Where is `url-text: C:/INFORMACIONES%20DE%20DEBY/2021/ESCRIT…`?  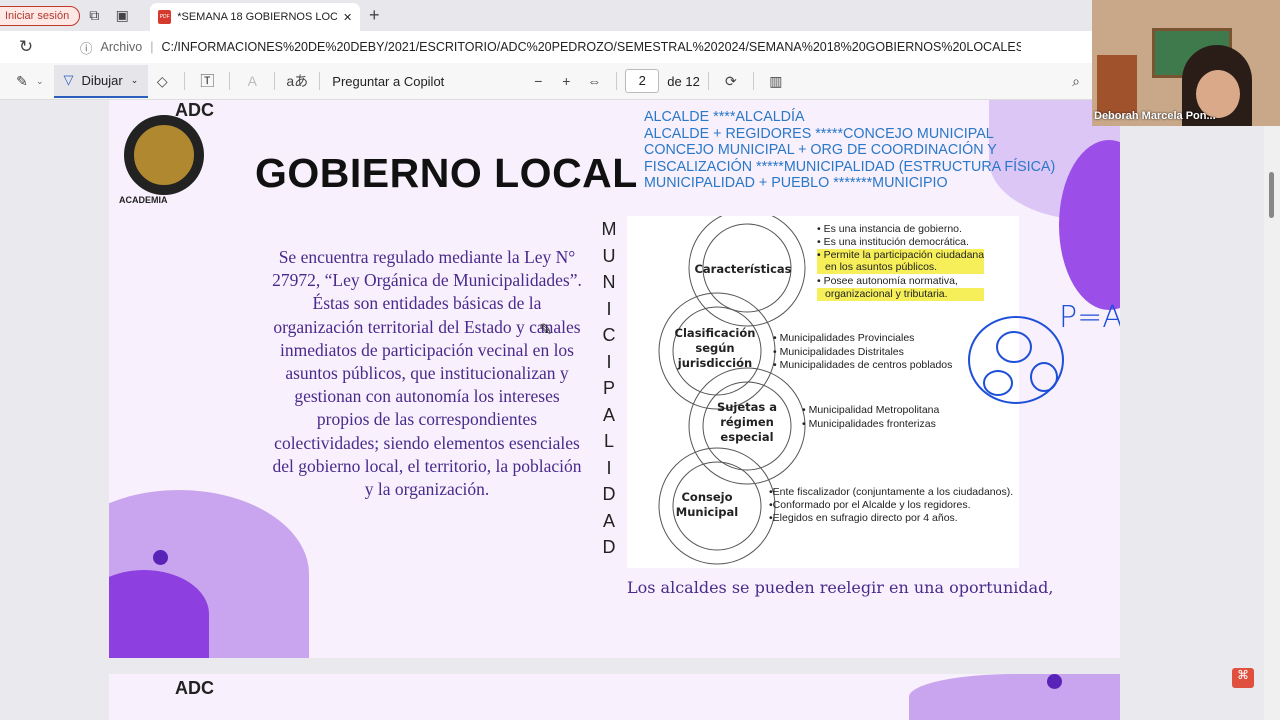 url-text: C:/INFORMACIONES%20DE%20DEBY/2021/ESCRIT… is located at coordinates (591, 47).